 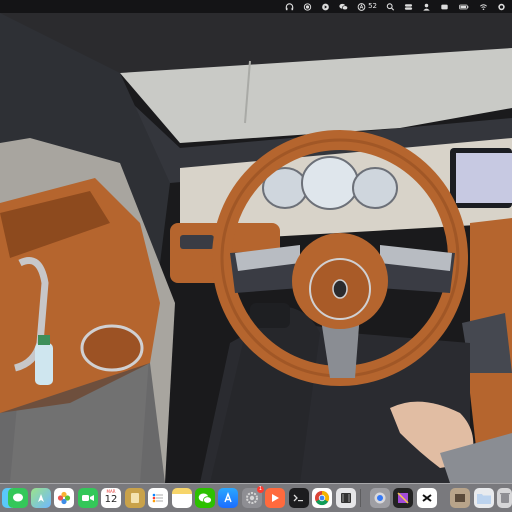 What do you see at coordinates (380, 498) in the screenshot?
I see `quicktime-icon` at bounding box center [380, 498].